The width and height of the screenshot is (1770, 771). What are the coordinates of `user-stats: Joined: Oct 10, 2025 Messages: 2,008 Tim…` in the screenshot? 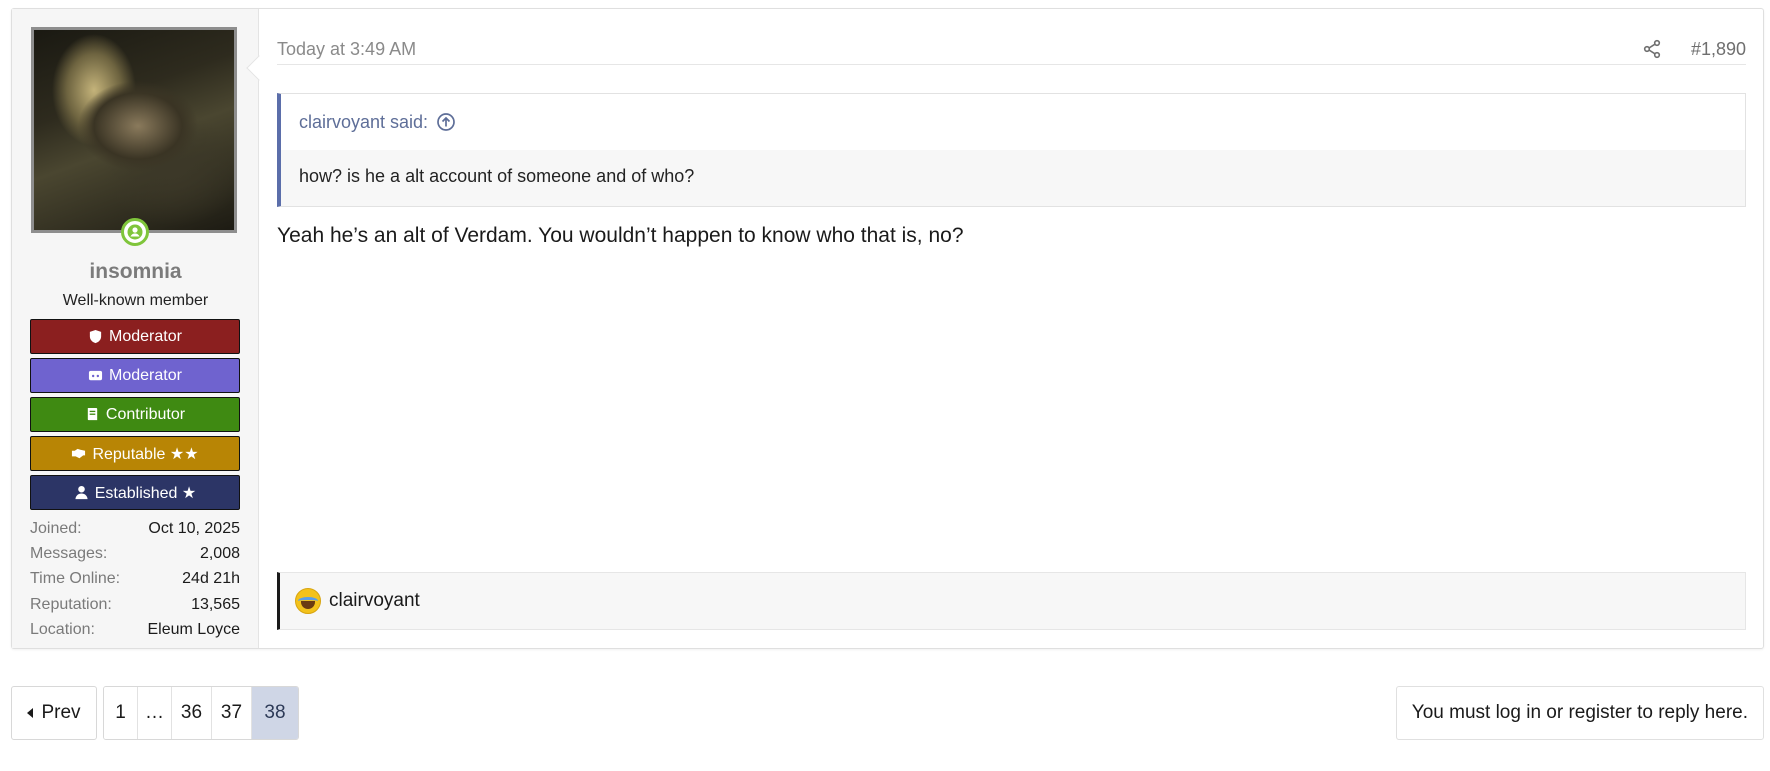 It's located at (135, 579).